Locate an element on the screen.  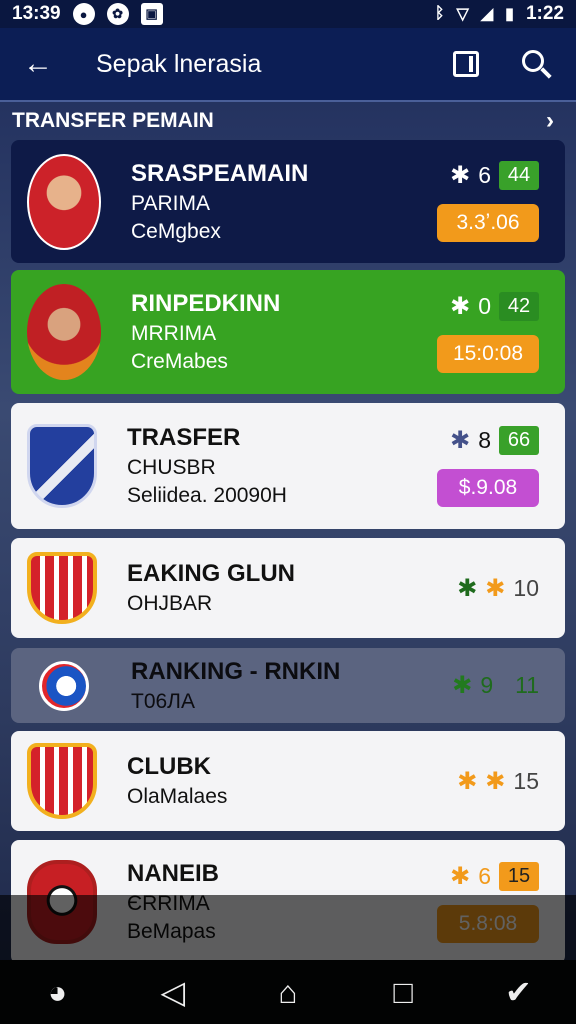
home-icon: ⌂ is located at coordinates (288, 991).